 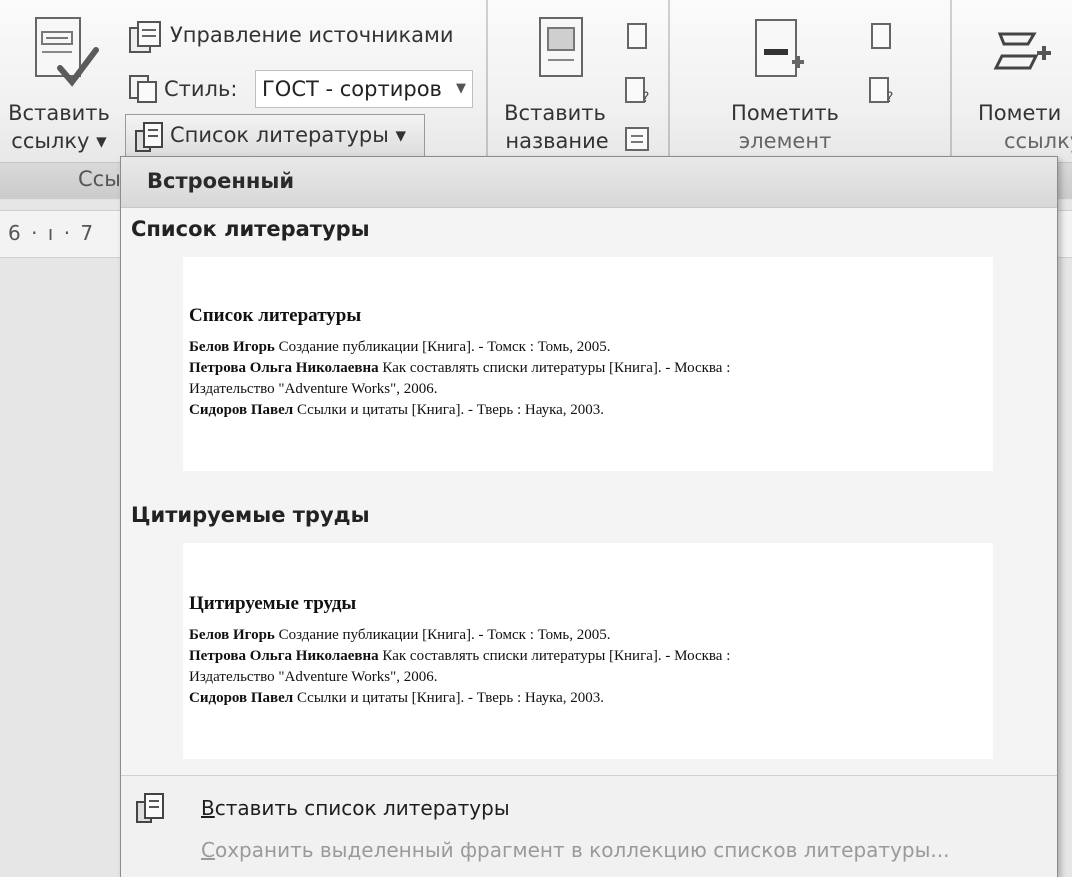 I want to click on mark-entry-label-2: элемент, so click(x=785, y=141).